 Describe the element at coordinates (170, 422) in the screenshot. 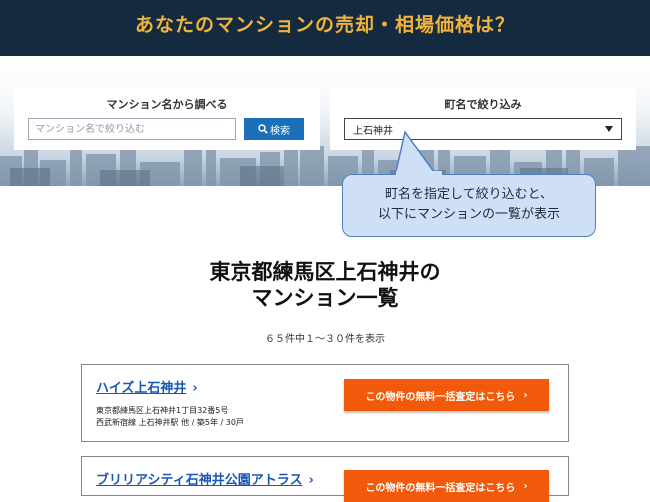

I see `listing-details: 西武新宿線 上石神井駅 他 / 築5年 / 30戸` at that location.